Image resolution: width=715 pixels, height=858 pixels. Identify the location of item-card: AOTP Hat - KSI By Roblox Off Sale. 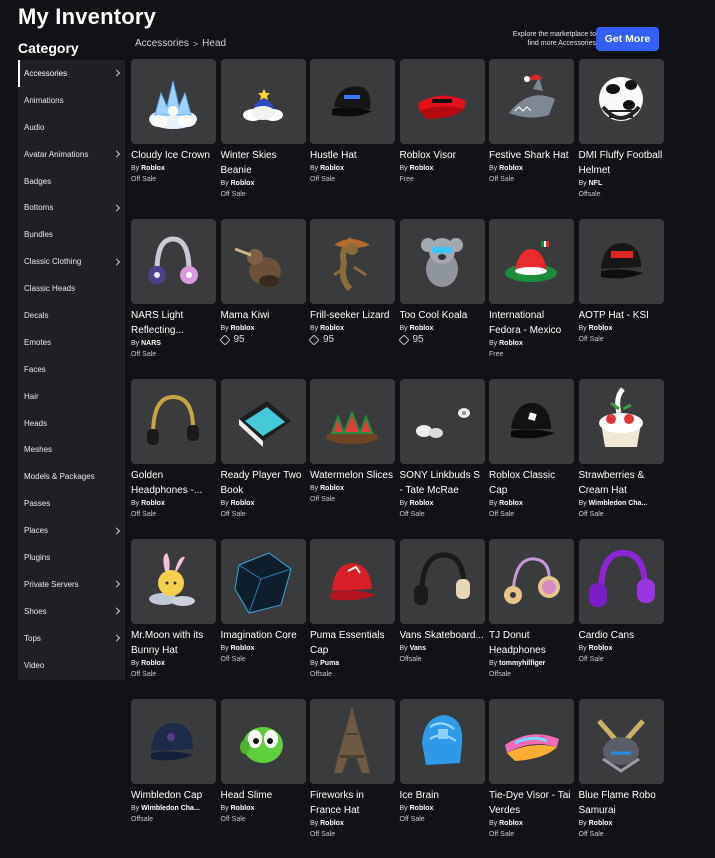
(621, 282).